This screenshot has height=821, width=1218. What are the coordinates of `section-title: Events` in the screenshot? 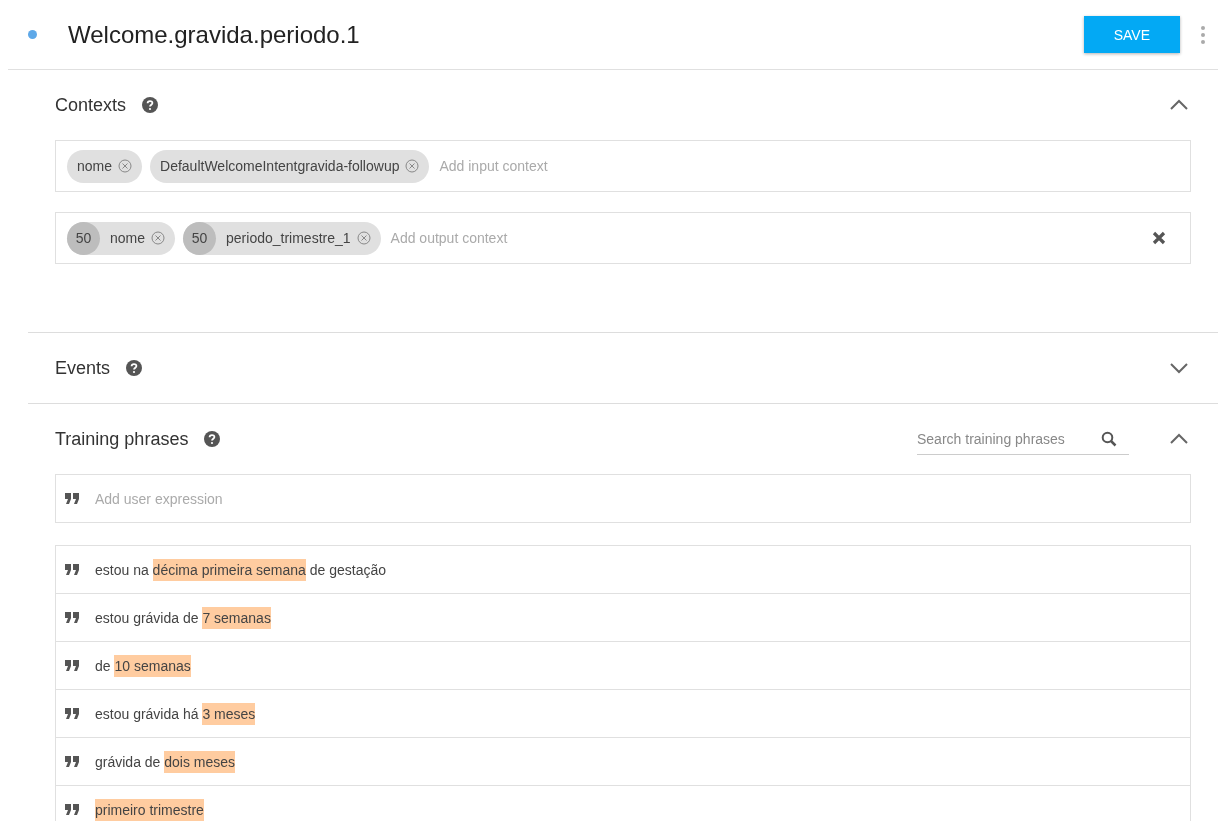 It's located at (83, 368).